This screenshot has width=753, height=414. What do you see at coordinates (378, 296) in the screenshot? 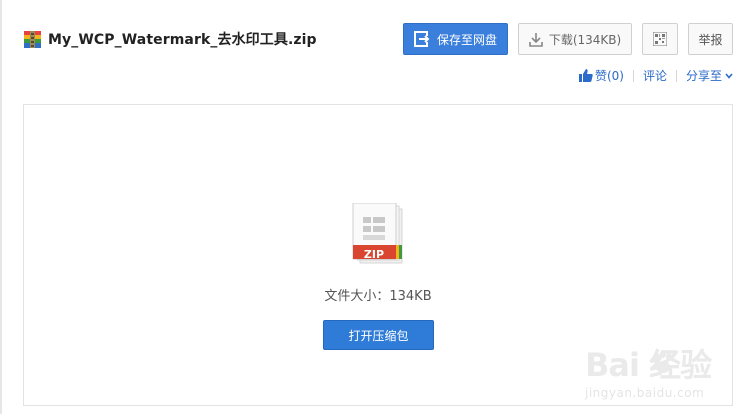
I see `file-size-label: 文件大小：134KB` at bounding box center [378, 296].